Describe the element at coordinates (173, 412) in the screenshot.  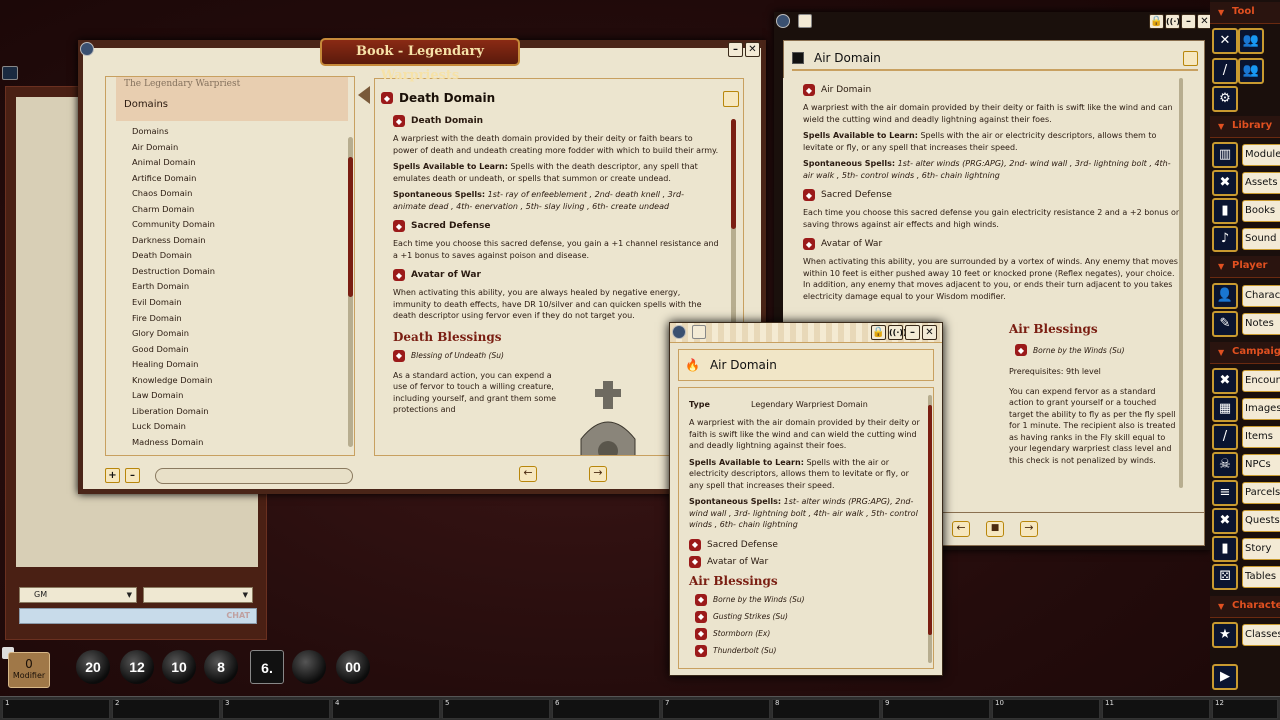
I see `toc-item: Liberation Domain` at that location.